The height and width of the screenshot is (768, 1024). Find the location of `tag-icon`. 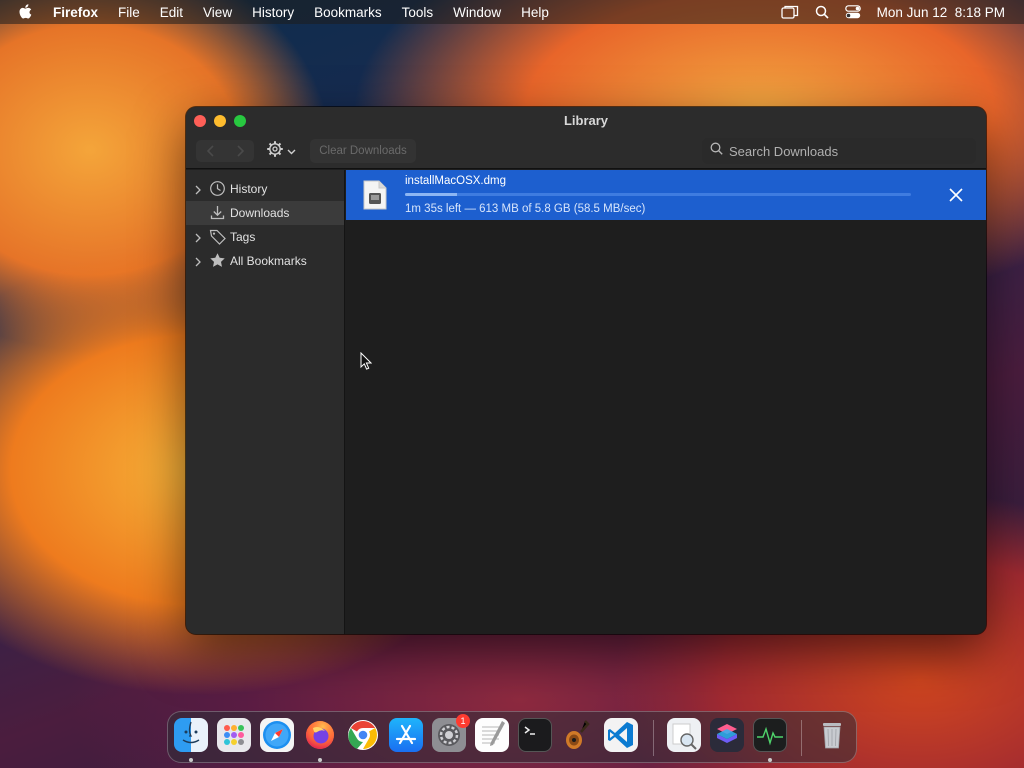

tag-icon is located at coordinates (218, 238).